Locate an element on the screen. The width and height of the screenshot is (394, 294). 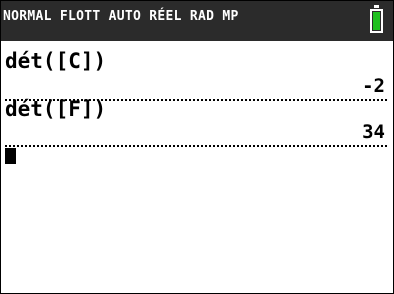
history-input-1: dét([C]) is located at coordinates (56, 61).